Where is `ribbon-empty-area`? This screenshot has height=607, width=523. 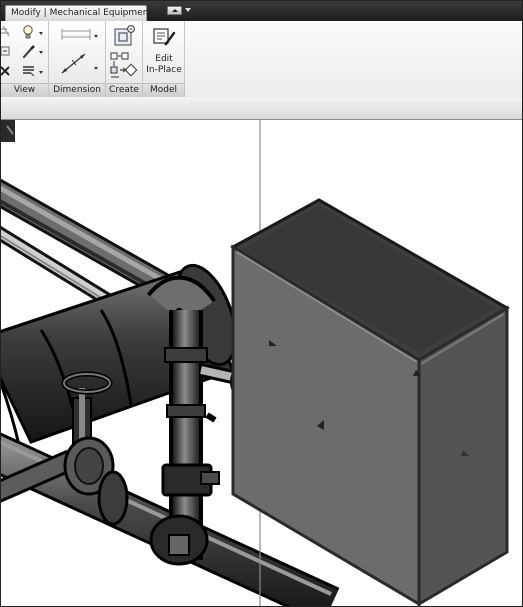 ribbon-empty-area is located at coordinates (353, 59).